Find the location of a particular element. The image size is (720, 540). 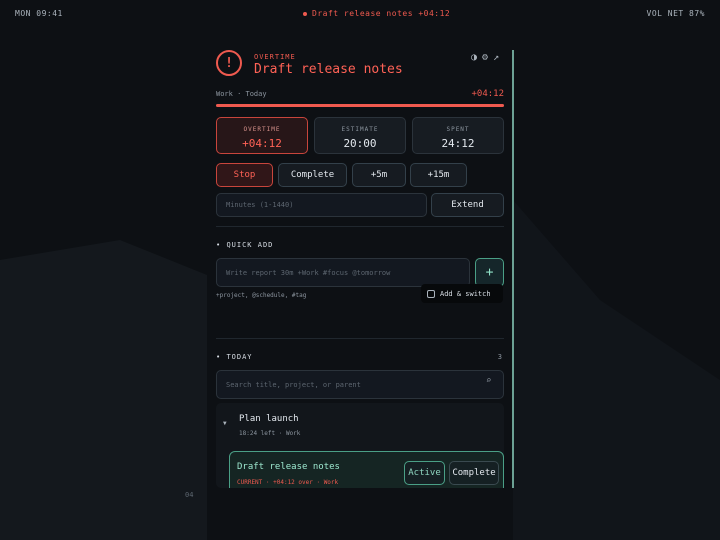

external-link-icon: ↗ is located at coordinates (496, 57).